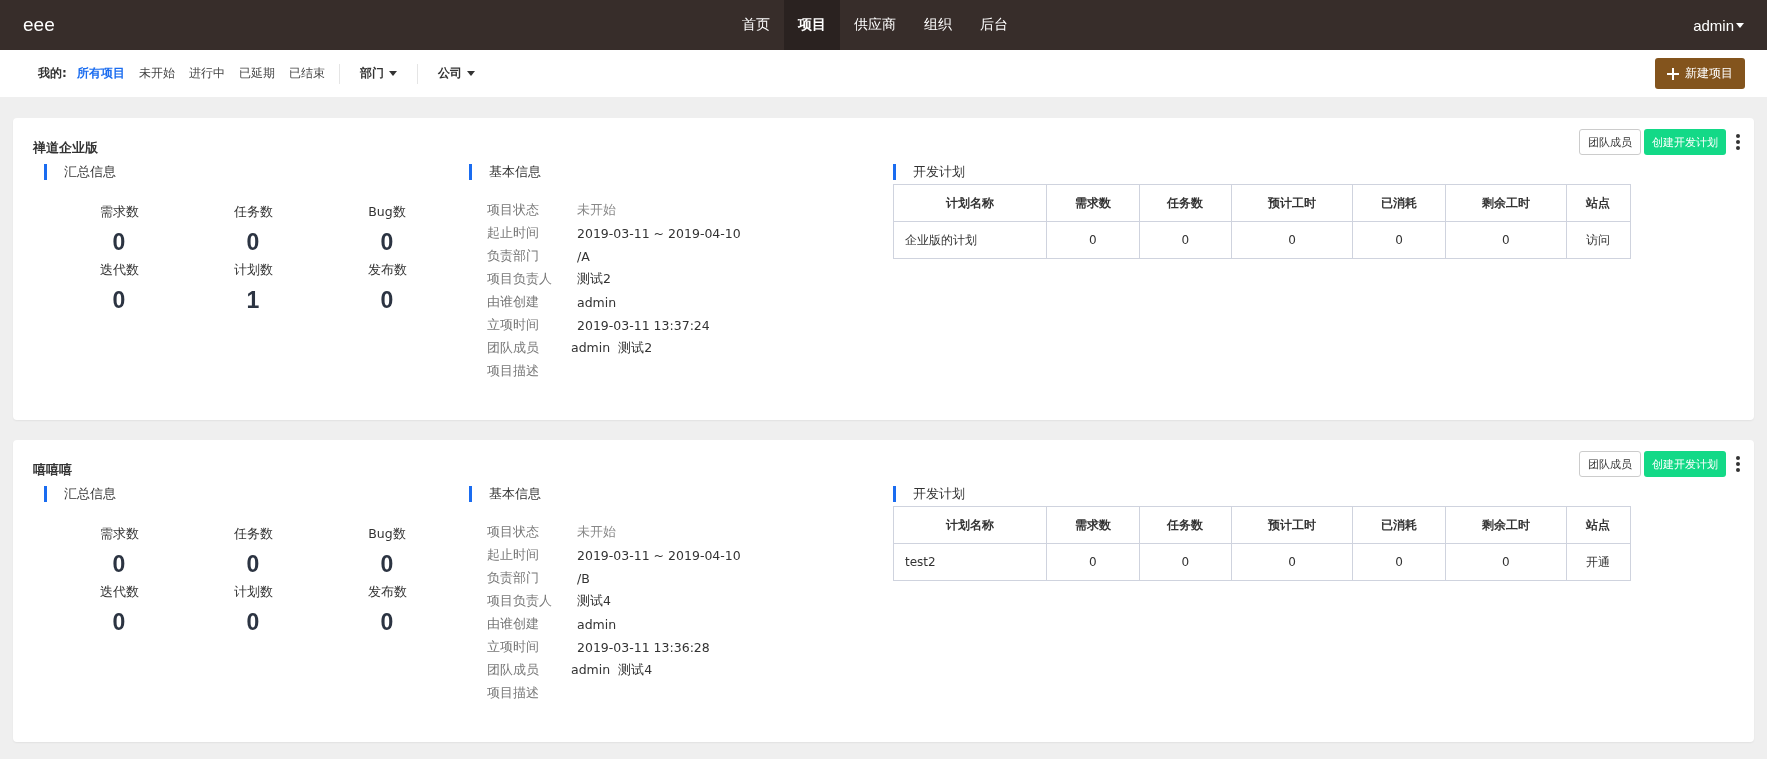 The width and height of the screenshot is (1767, 759). What do you see at coordinates (583, 578) in the screenshot?
I see `info-value: /B` at bounding box center [583, 578].